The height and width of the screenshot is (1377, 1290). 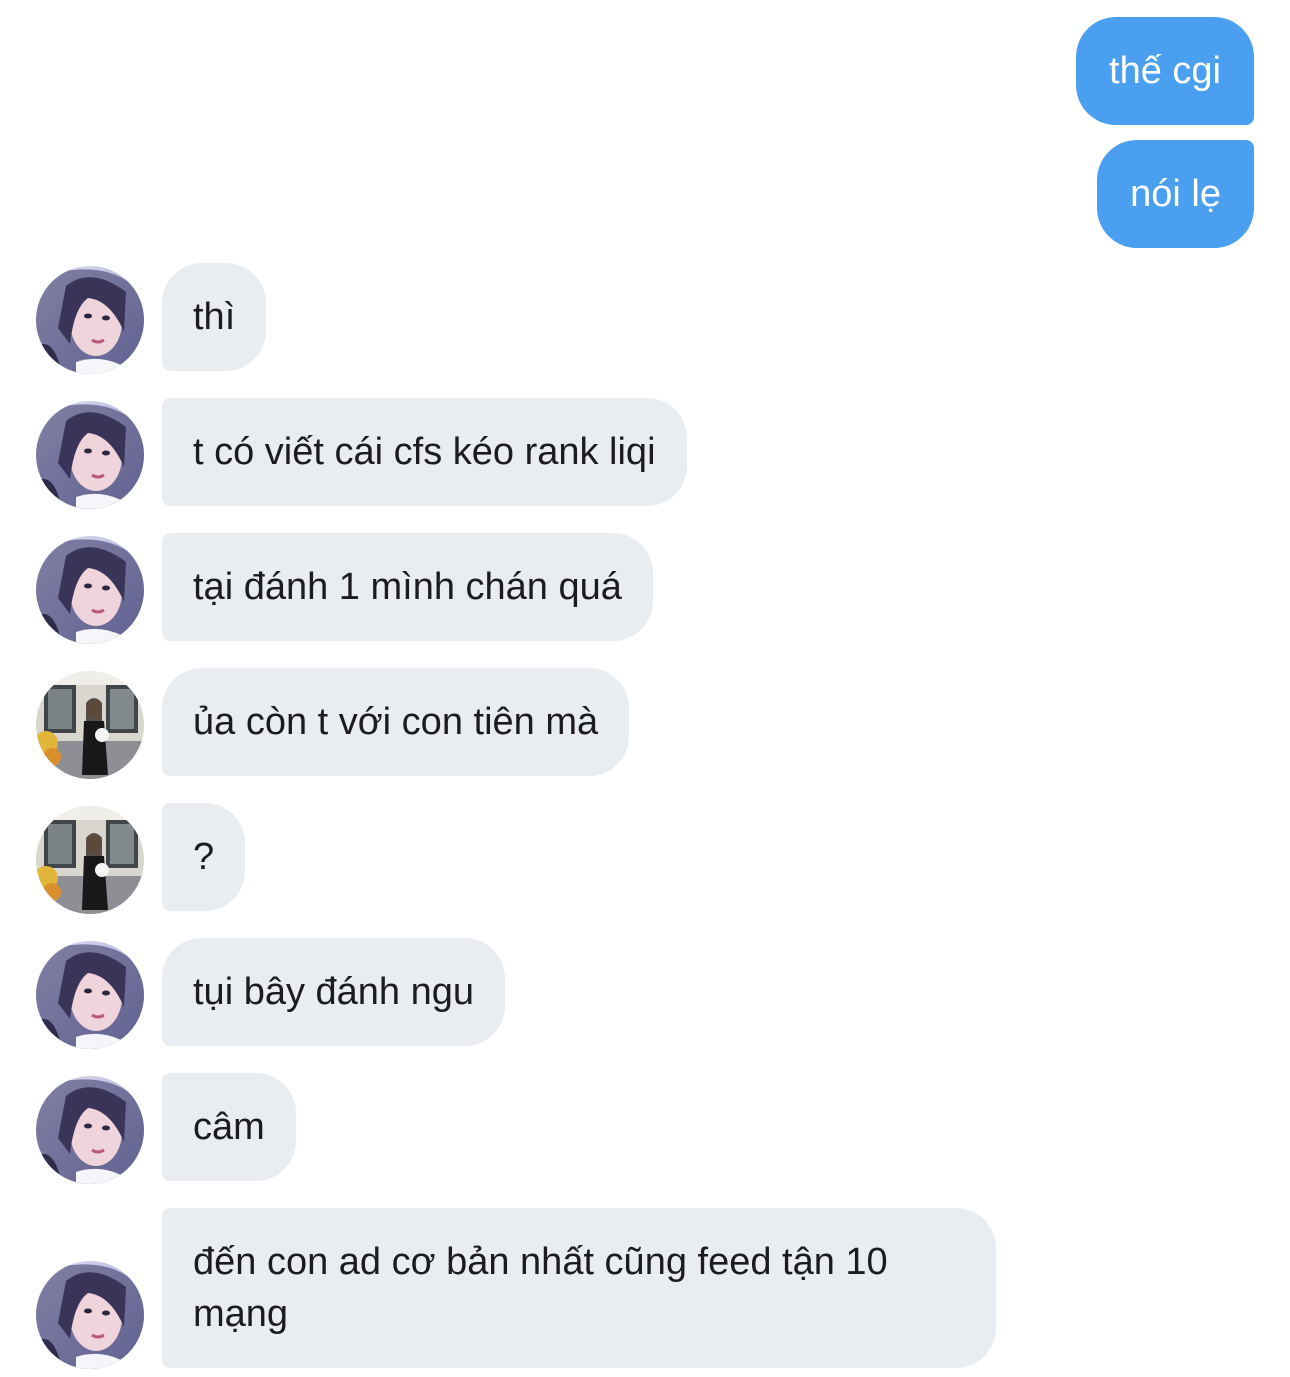 I want to click on outgoing-message-bubble: thế cgi, so click(x=1165, y=71).